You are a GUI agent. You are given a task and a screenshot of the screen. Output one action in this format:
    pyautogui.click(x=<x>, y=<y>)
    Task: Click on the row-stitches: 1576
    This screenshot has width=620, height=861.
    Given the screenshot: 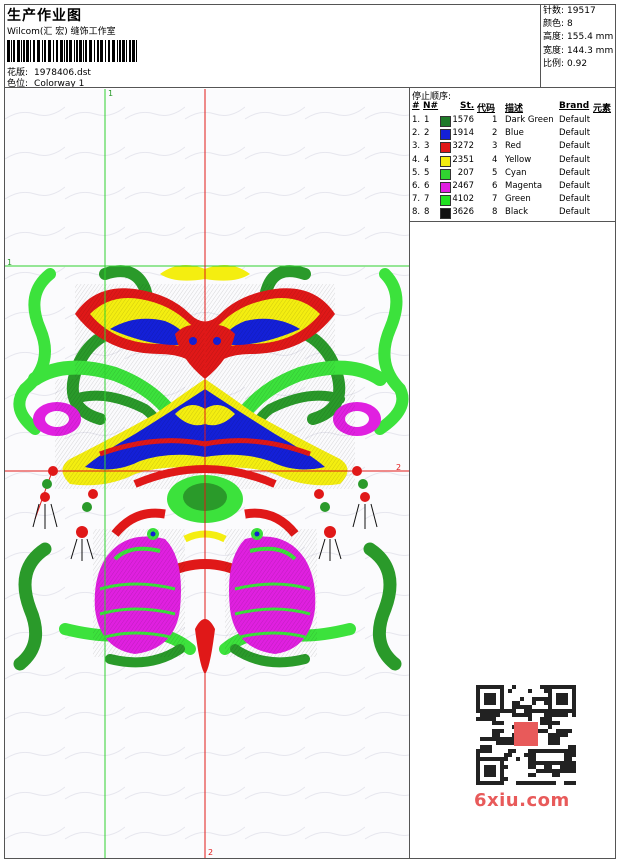 What is the action you would take?
    pyautogui.click(x=463, y=120)
    